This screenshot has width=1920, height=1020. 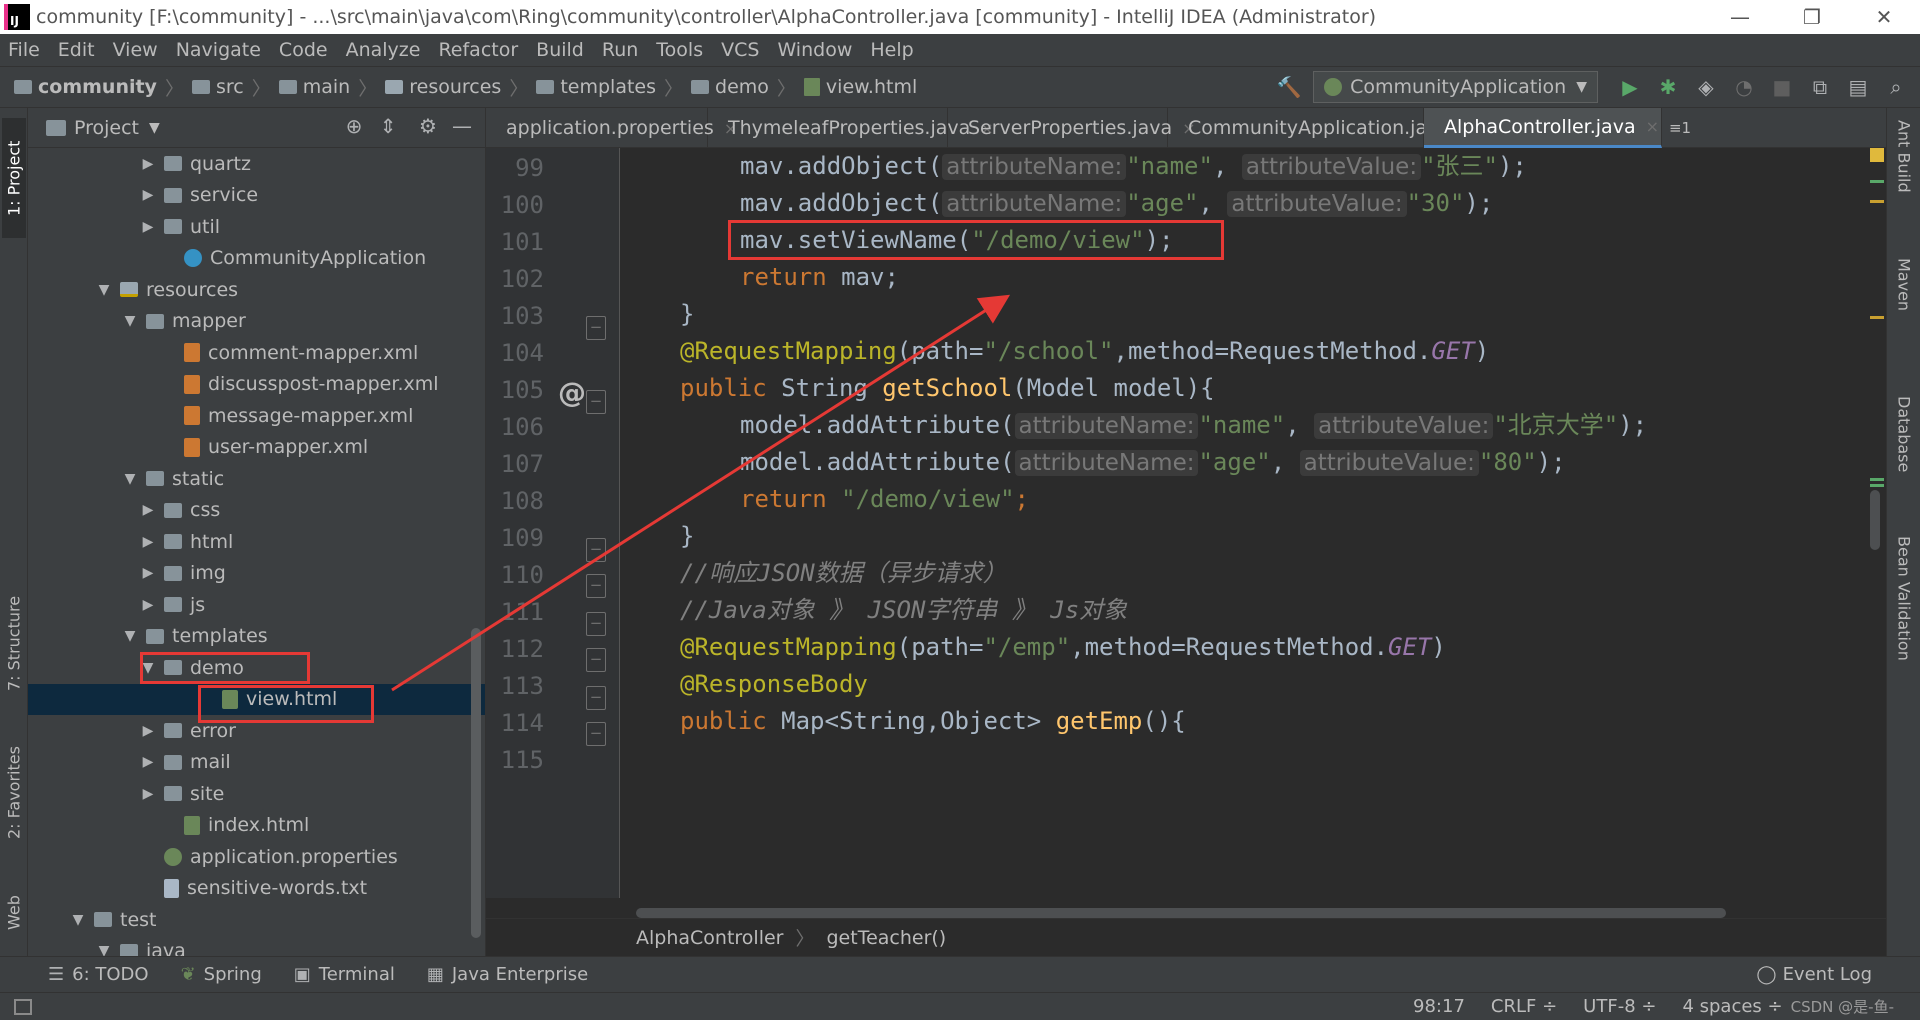 What do you see at coordinates (428, 126) in the screenshot?
I see `gear-icon: ⚙` at bounding box center [428, 126].